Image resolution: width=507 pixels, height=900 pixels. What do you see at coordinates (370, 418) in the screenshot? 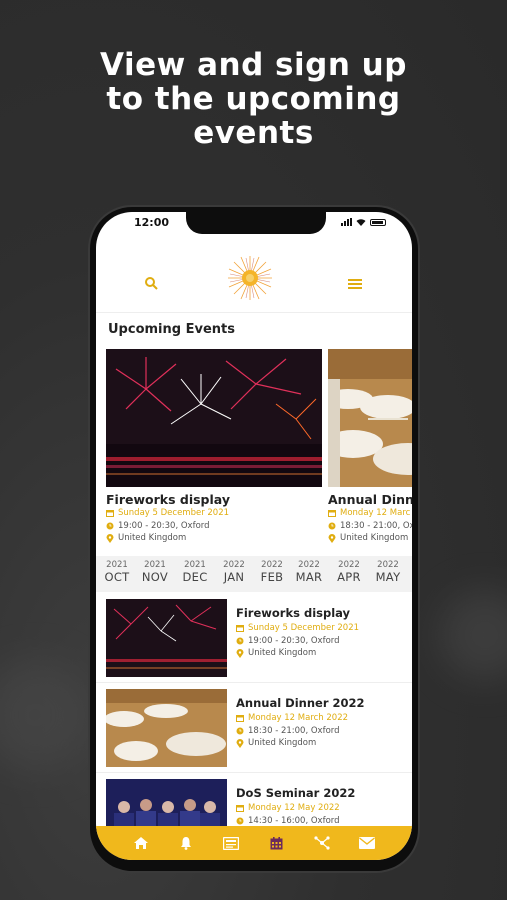
I see `dinner-table-image` at bounding box center [370, 418].